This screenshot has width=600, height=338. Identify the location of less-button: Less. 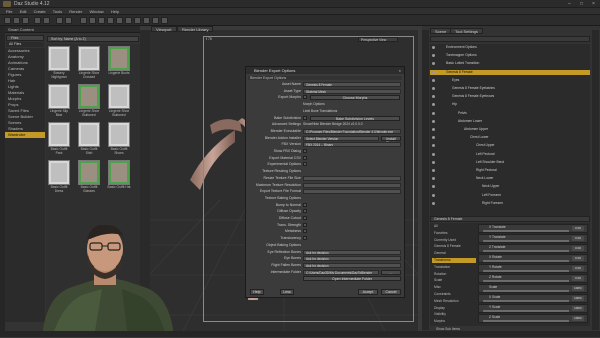
(287, 292).